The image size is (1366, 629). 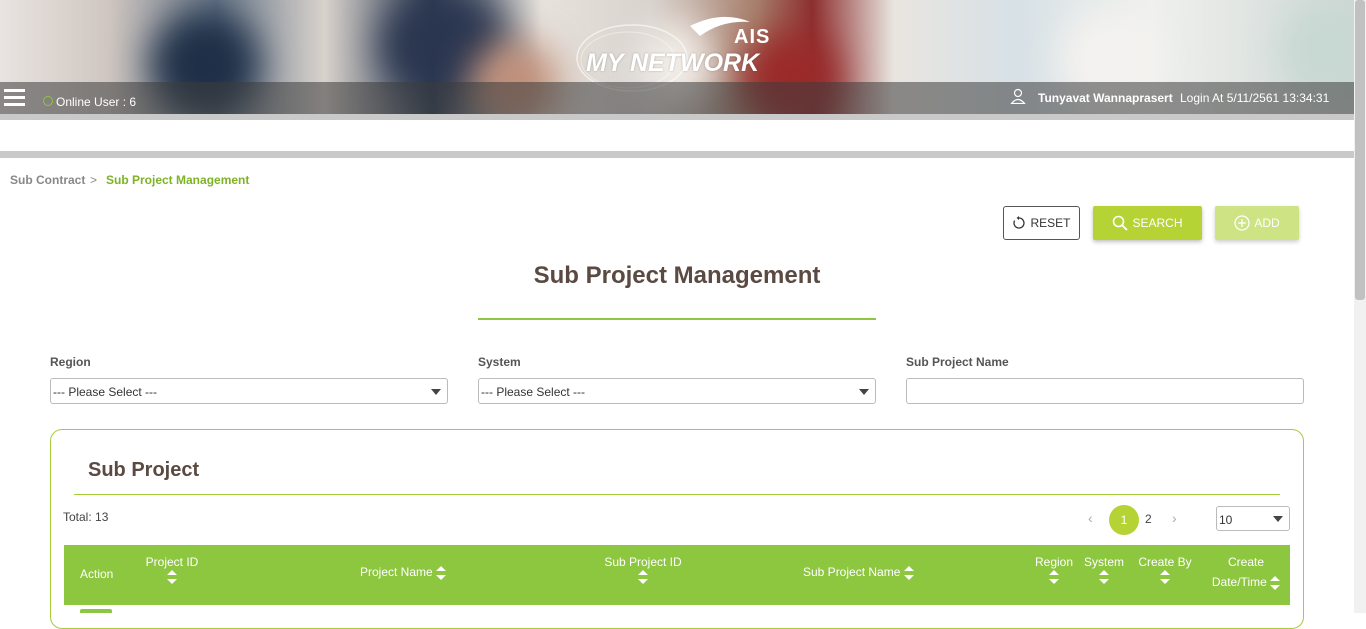 I want to click on page-size-value: 10, so click(x=1226, y=520).